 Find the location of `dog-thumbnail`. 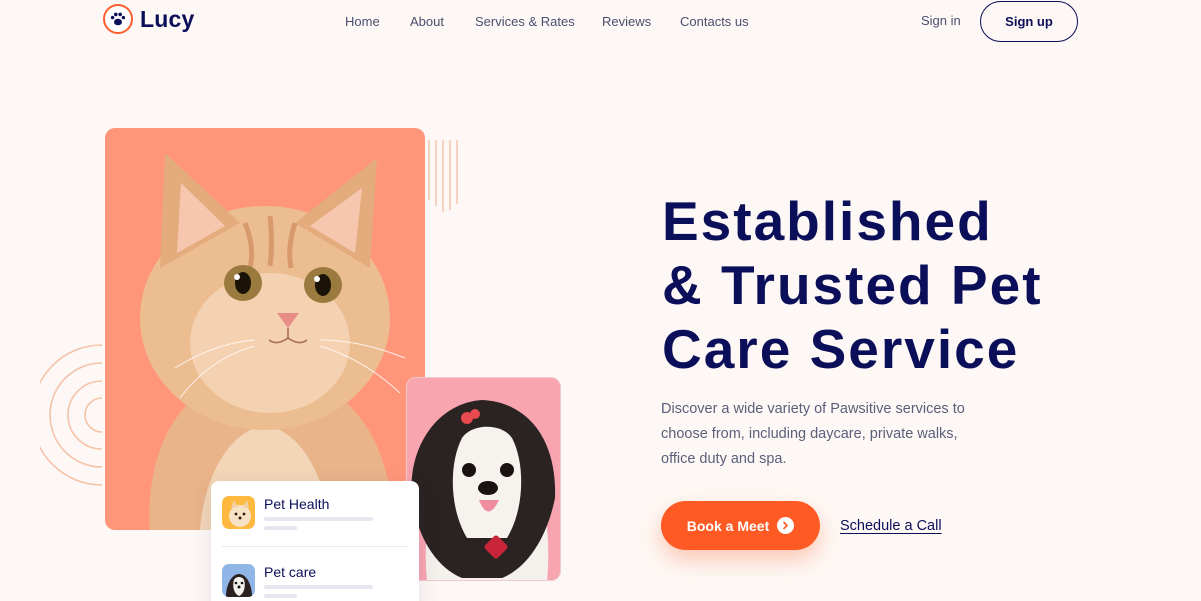

dog-thumbnail is located at coordinates (238, 580).